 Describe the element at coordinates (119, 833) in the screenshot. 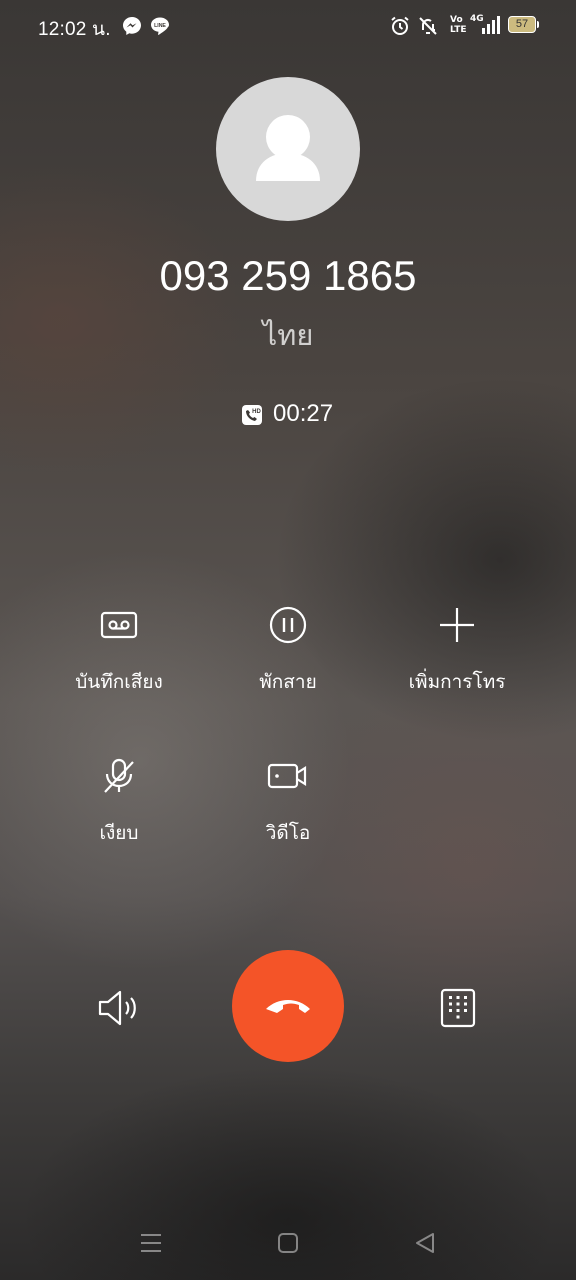

I see `mute-label: เงียบ` at that location.